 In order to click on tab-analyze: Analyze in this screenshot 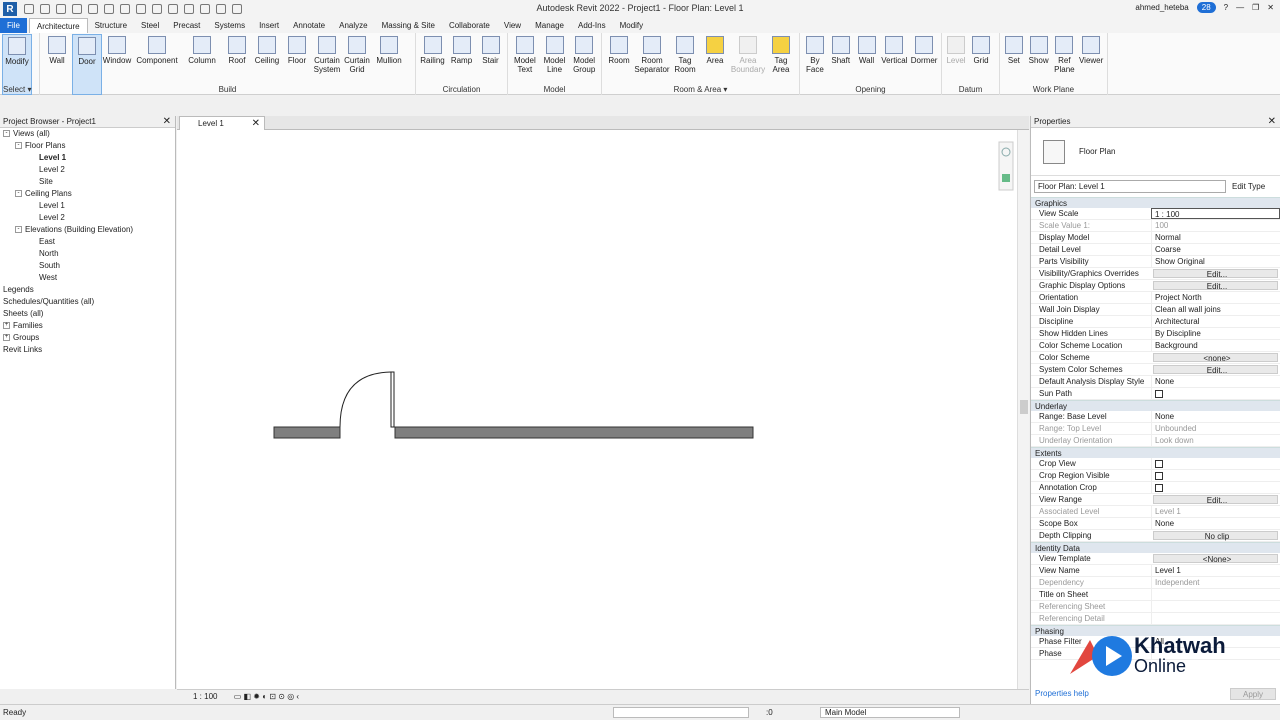, I will do `click(353, 25)`.